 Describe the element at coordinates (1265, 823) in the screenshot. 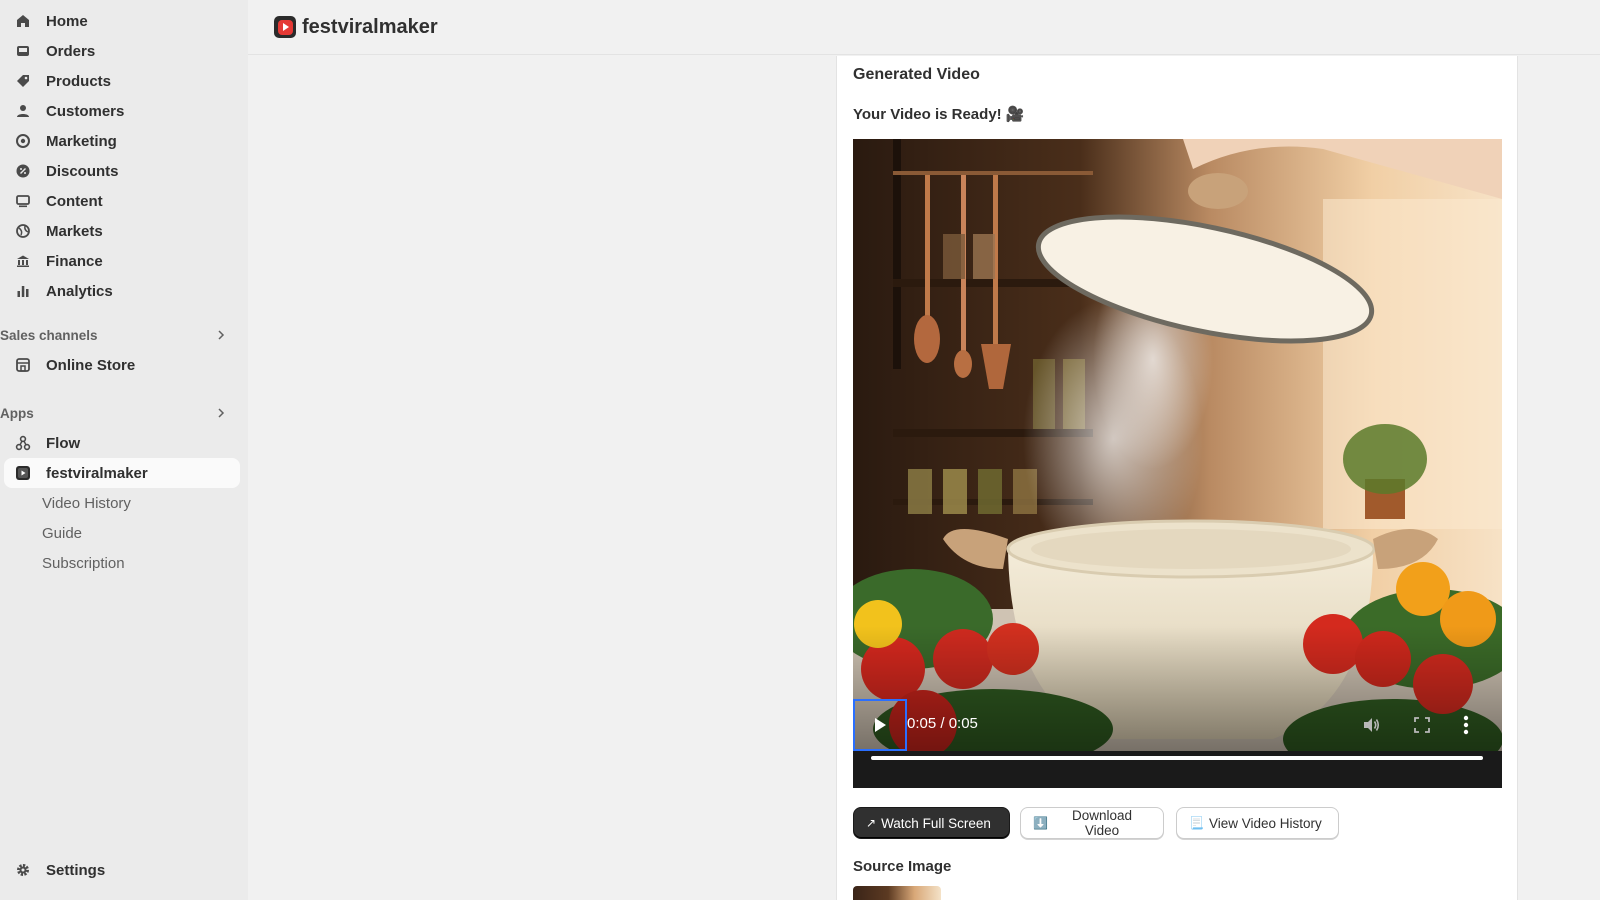

I see `button-label: View Video History` at that location.